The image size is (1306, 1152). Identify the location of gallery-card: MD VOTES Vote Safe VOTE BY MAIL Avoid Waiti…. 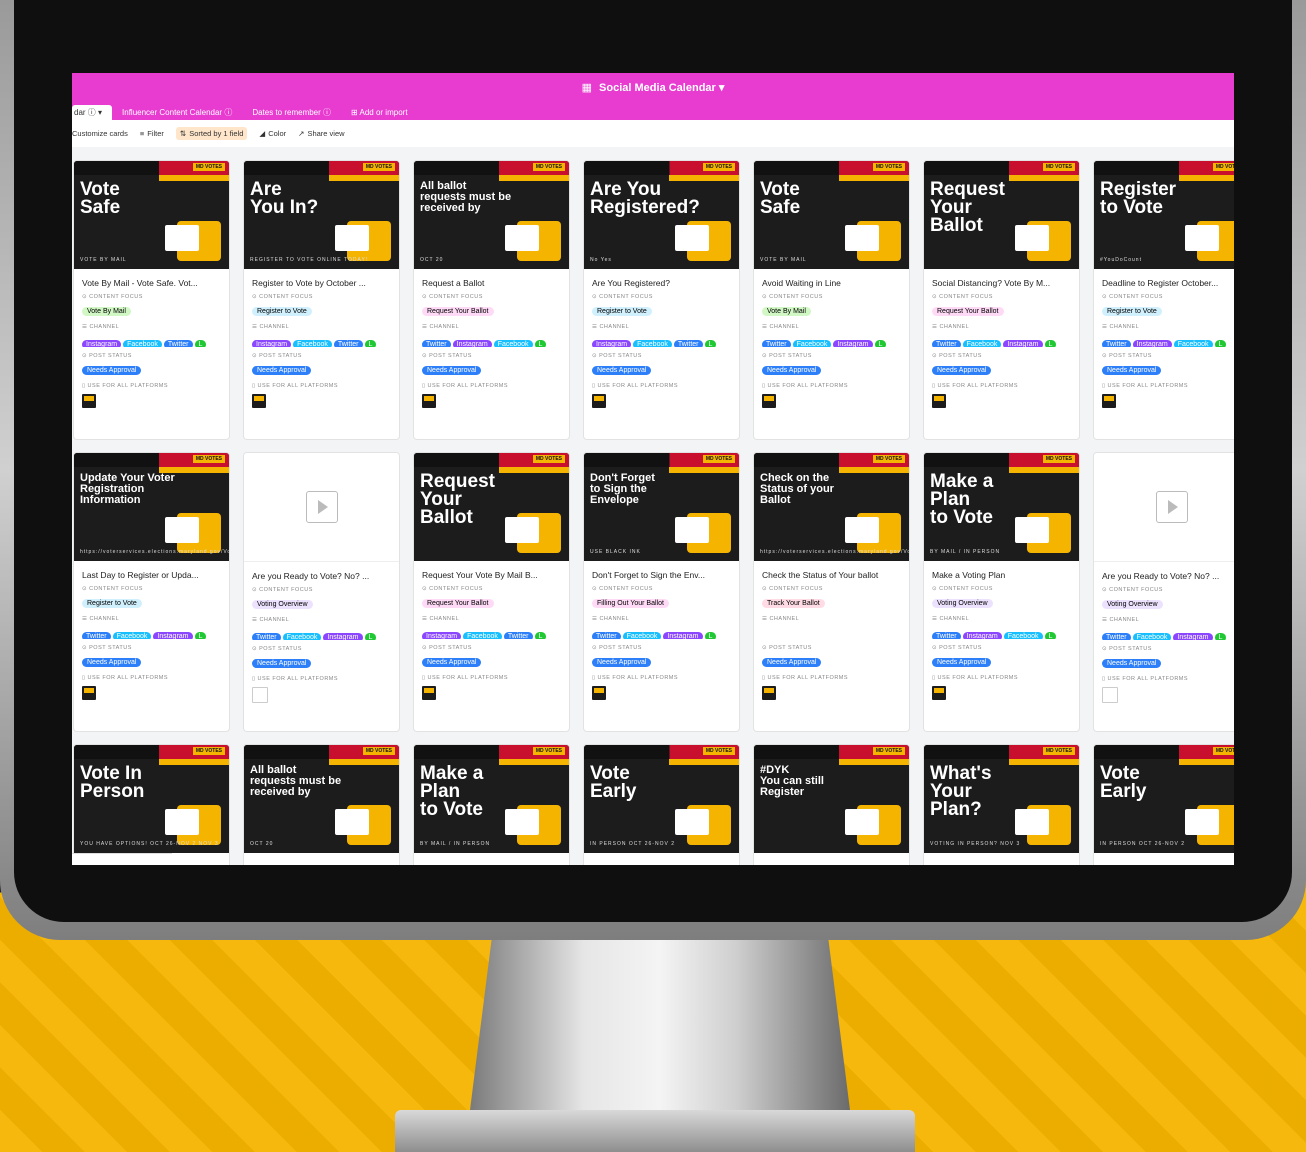
(831, 300).